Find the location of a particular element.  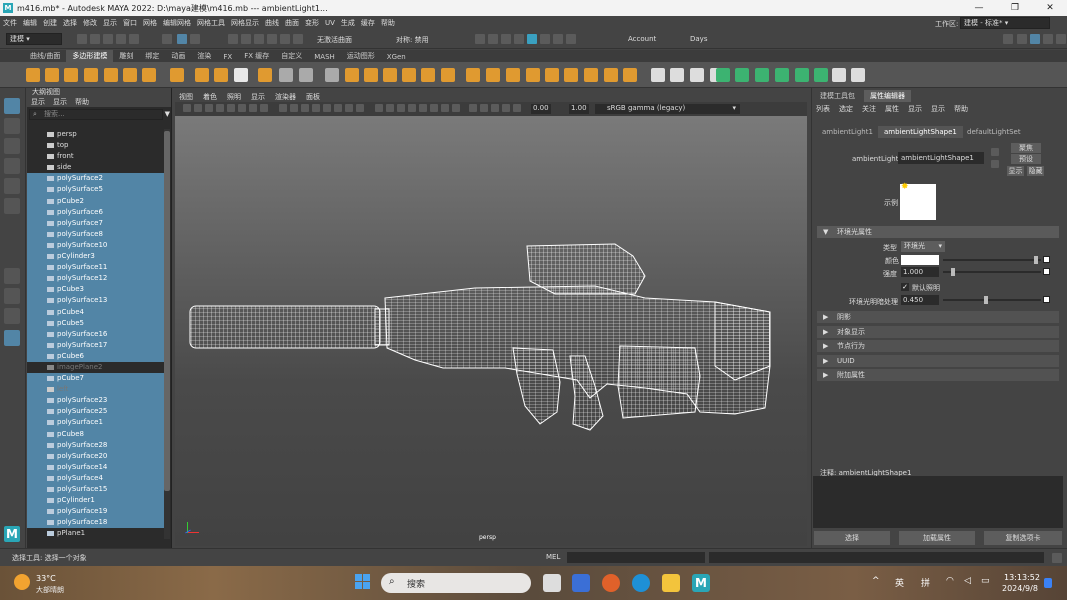

outliner-item: pCube4 is located at coordinates (95, 312).